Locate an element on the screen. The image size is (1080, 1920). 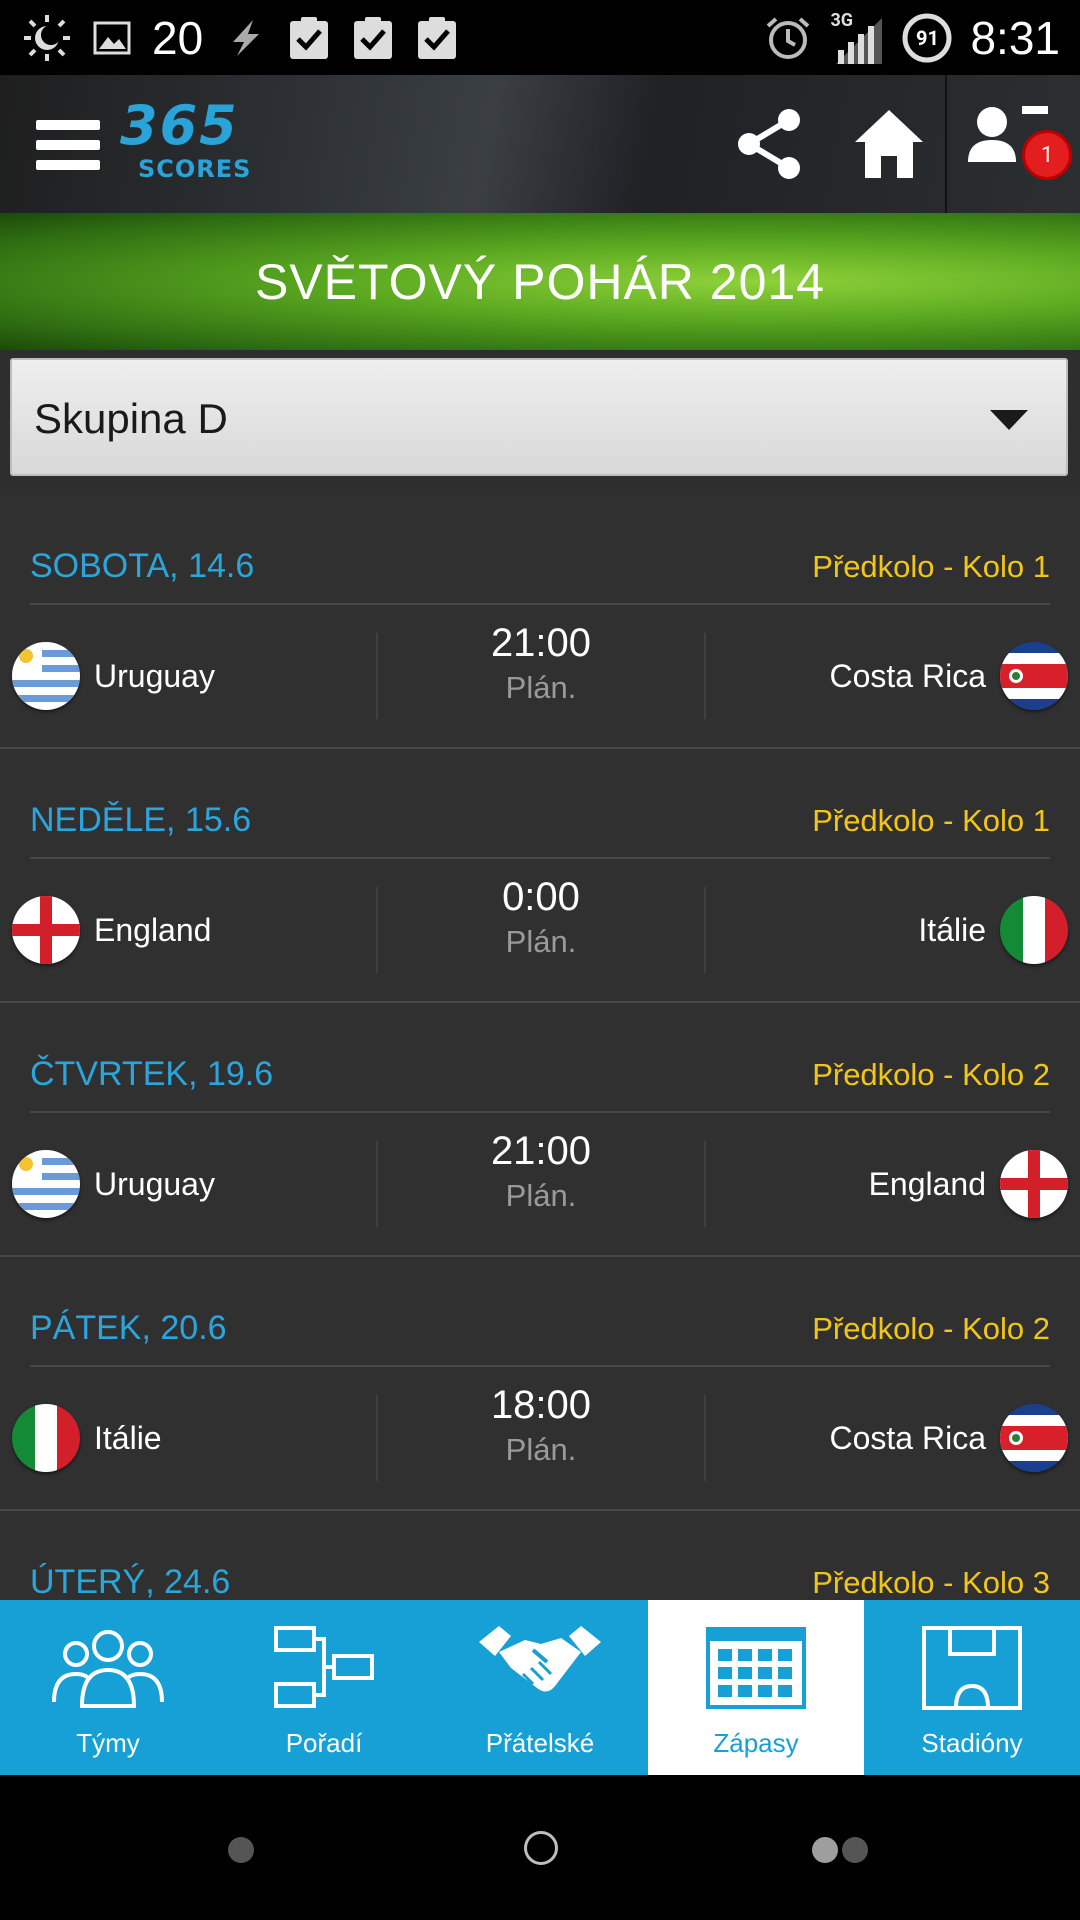
recent-apps-icon is located at coordinates (840, 1850).